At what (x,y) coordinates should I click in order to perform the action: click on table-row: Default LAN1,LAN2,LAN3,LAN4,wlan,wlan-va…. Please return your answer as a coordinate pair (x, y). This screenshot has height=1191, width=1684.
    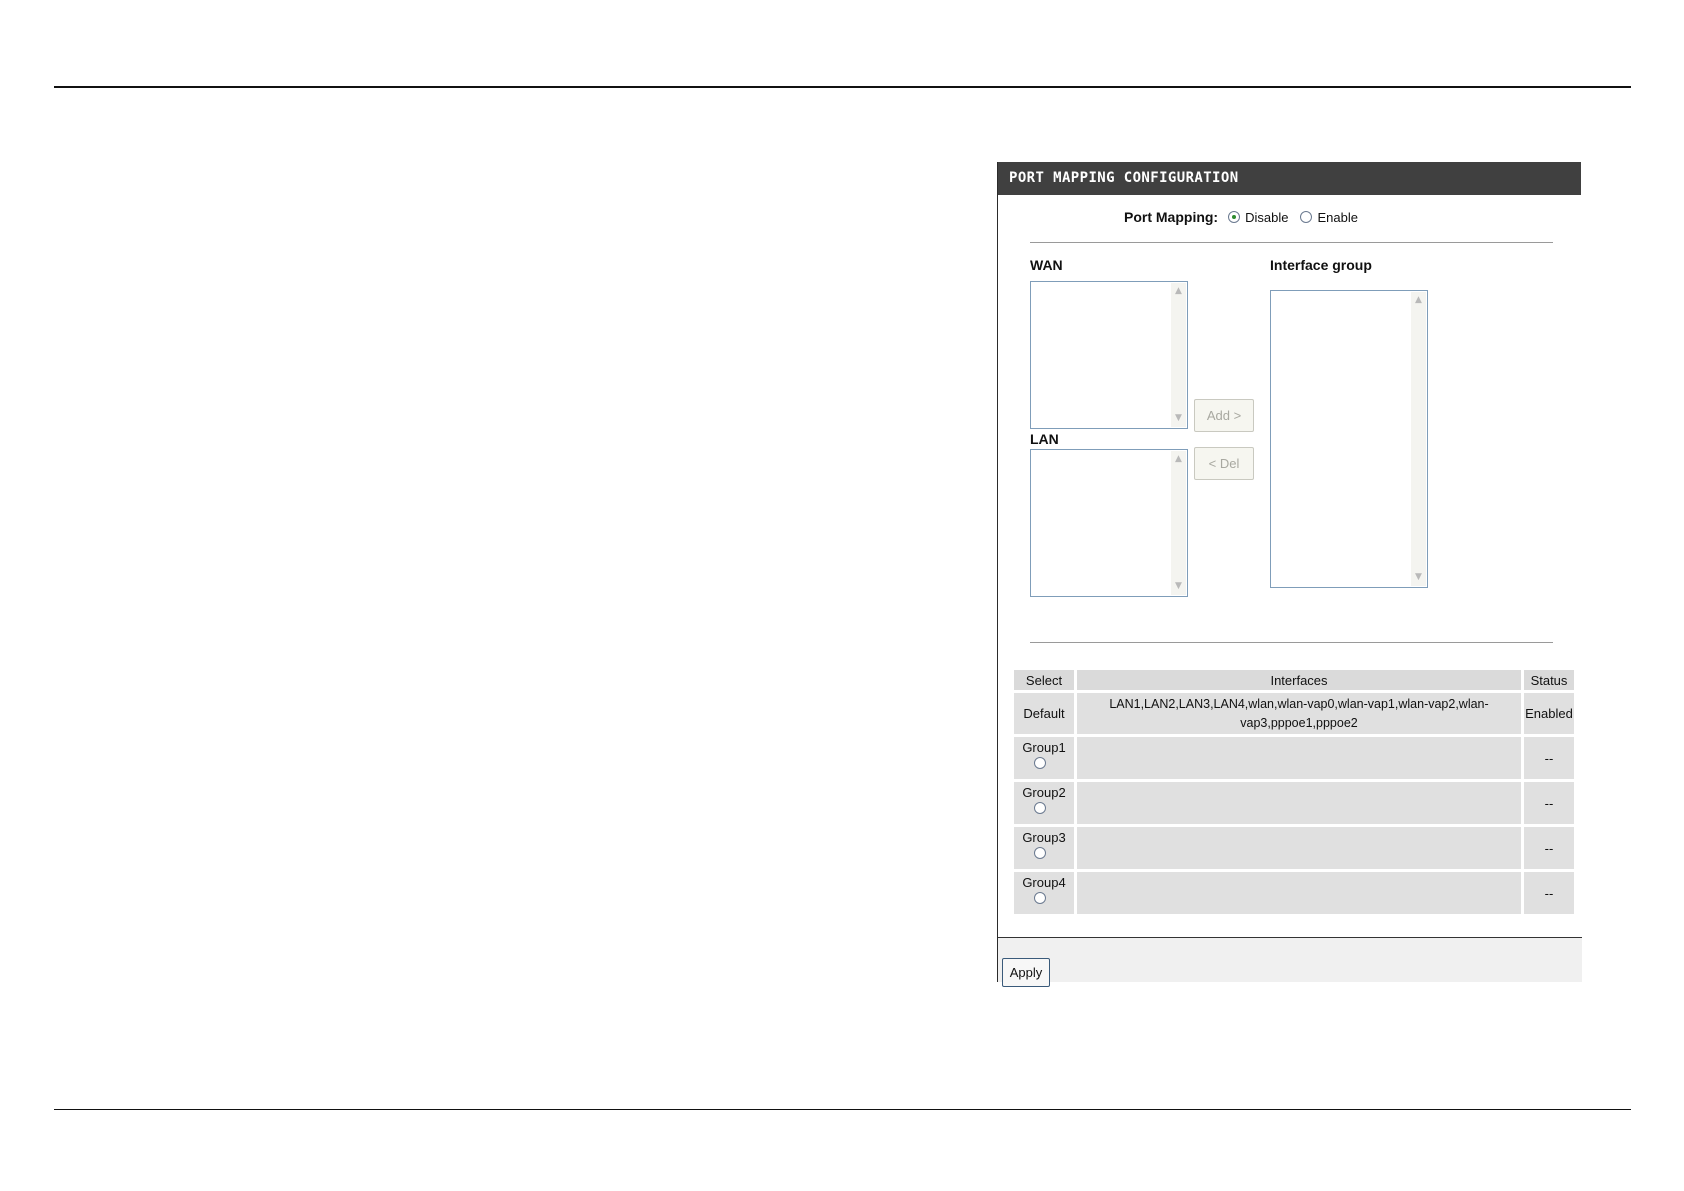
    Looking at the image, I should click on (1294, 713).